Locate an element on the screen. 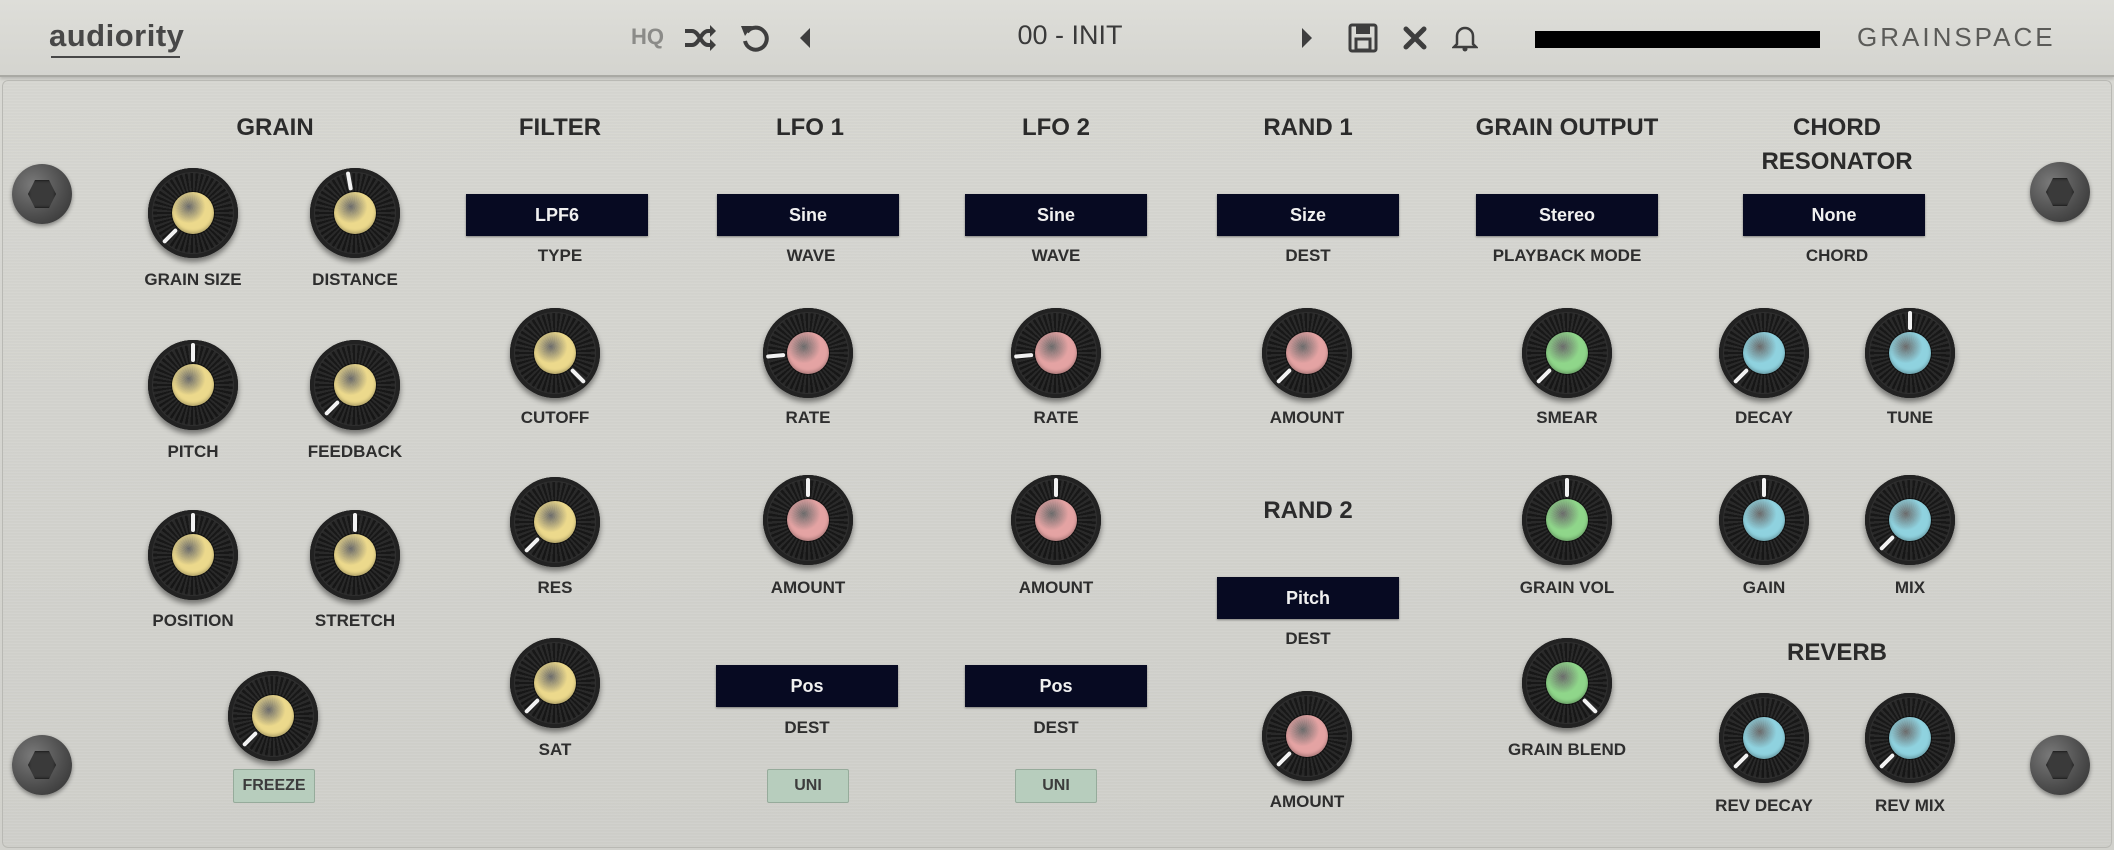 The width and height of the screenshot is (2114, 850). position-knob is located at coordinates (193, 555).